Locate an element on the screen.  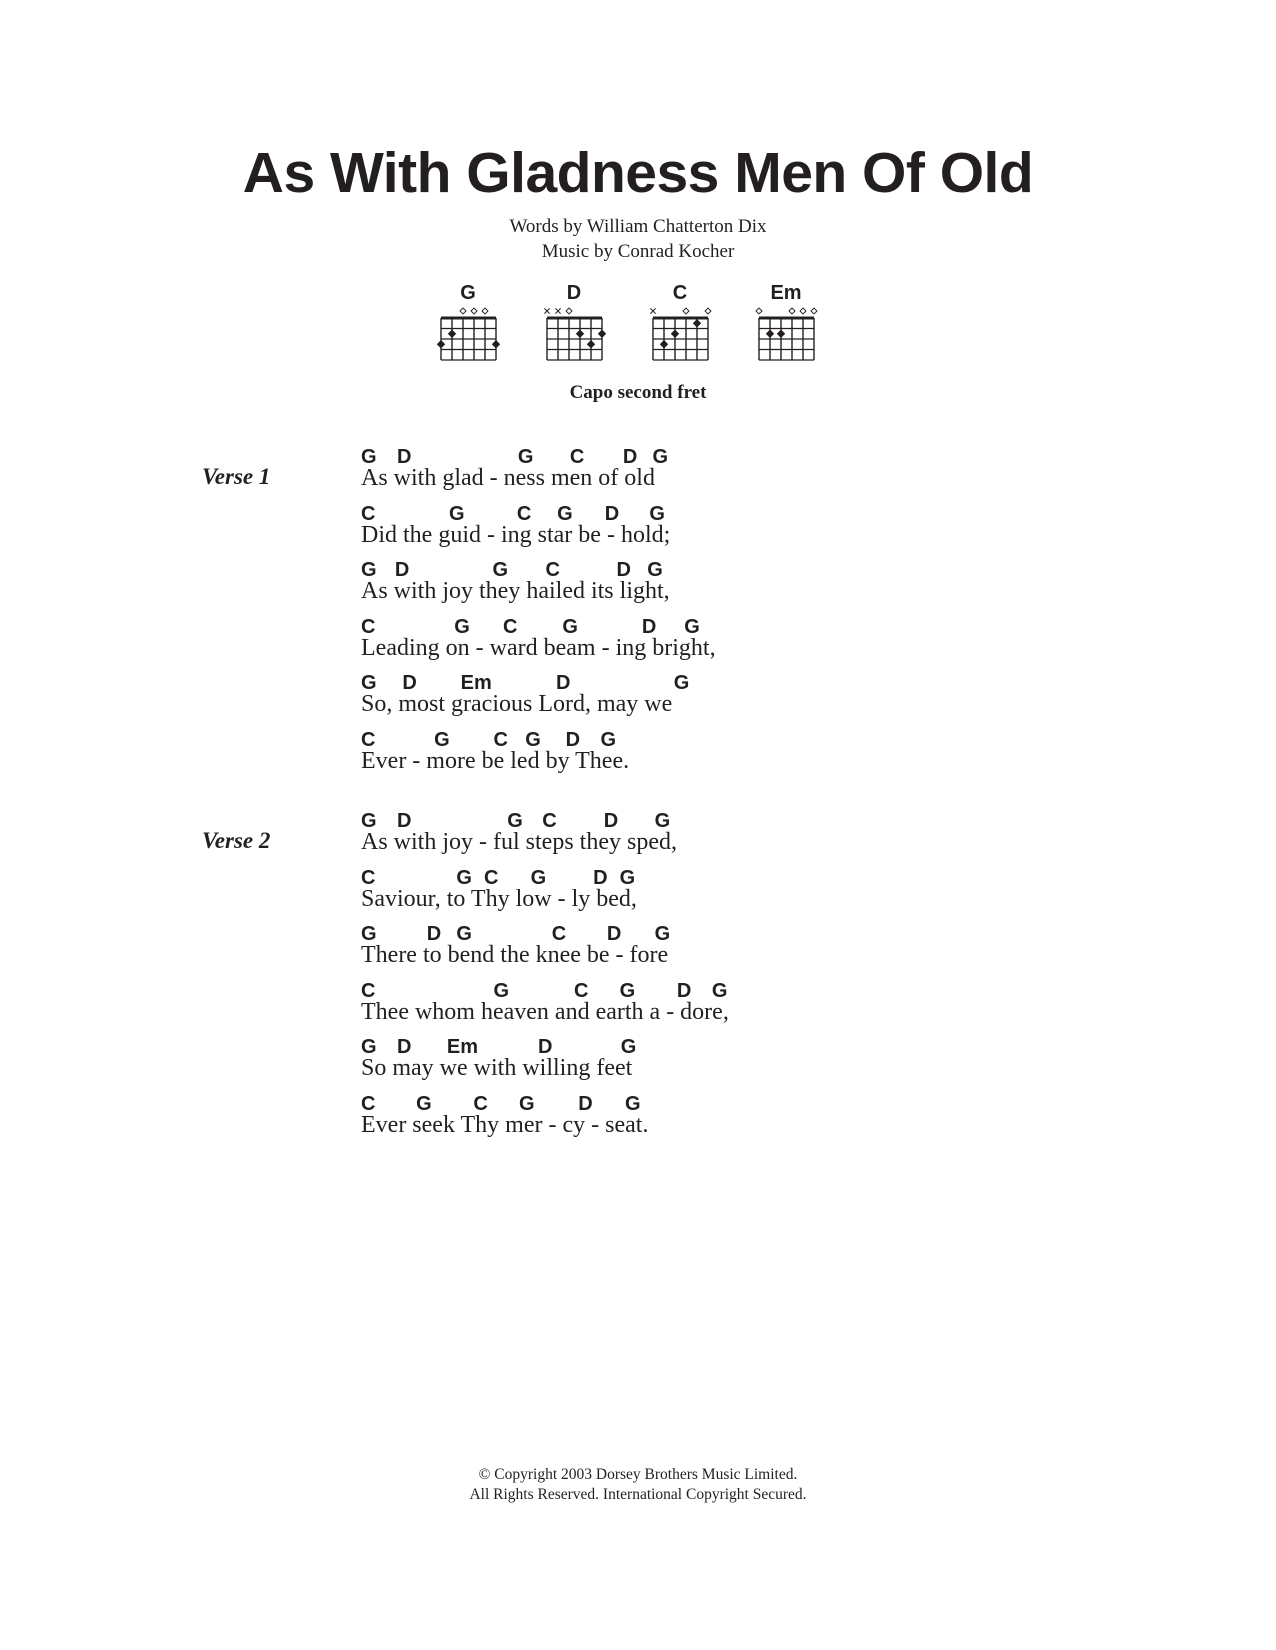
lyric-text: Ever seek Thy mer - cy - seat. is located at coordinates (505, 1124).